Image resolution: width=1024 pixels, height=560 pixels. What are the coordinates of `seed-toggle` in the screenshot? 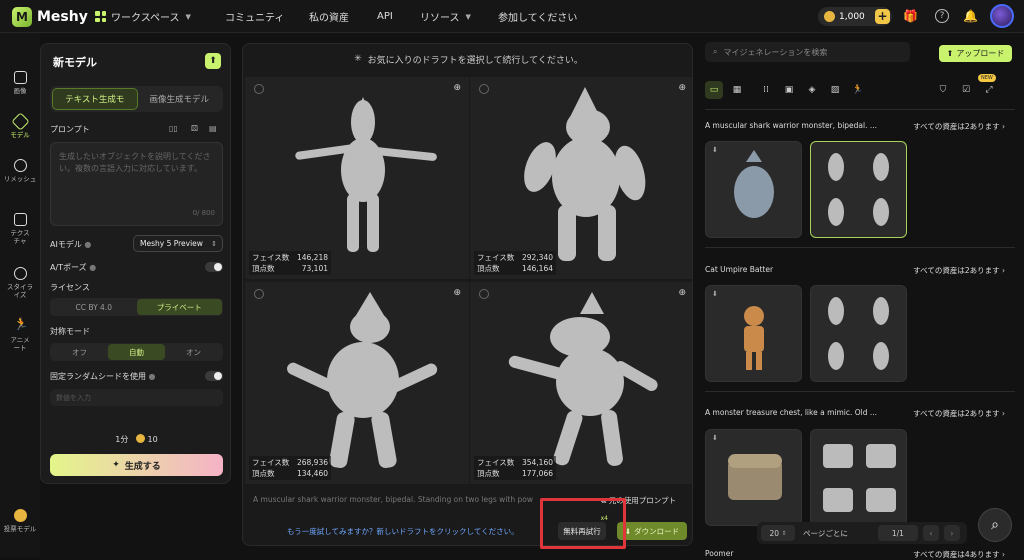 It's located at (214, 376).